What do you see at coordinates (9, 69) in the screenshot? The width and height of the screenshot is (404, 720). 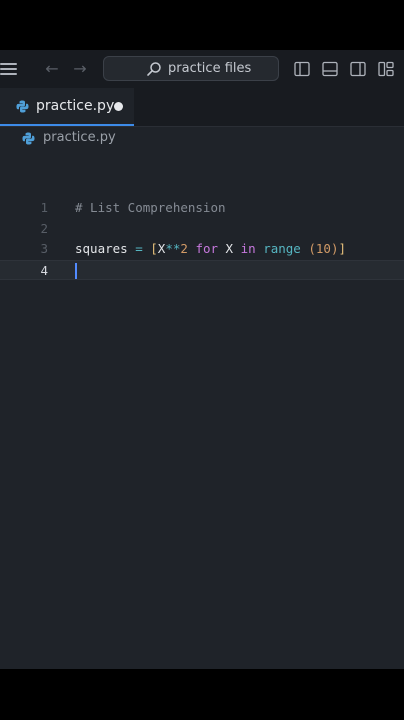 I see `menu-icon` at bounding box center [9, 69].